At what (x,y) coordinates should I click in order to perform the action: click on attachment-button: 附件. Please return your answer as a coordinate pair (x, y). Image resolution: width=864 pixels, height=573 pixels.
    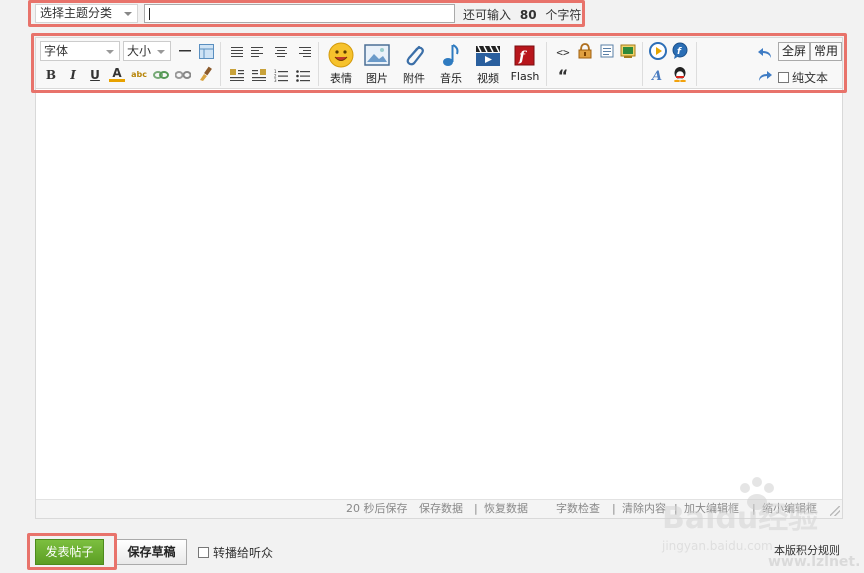
    Looking at the image, I should click on (414, 64).